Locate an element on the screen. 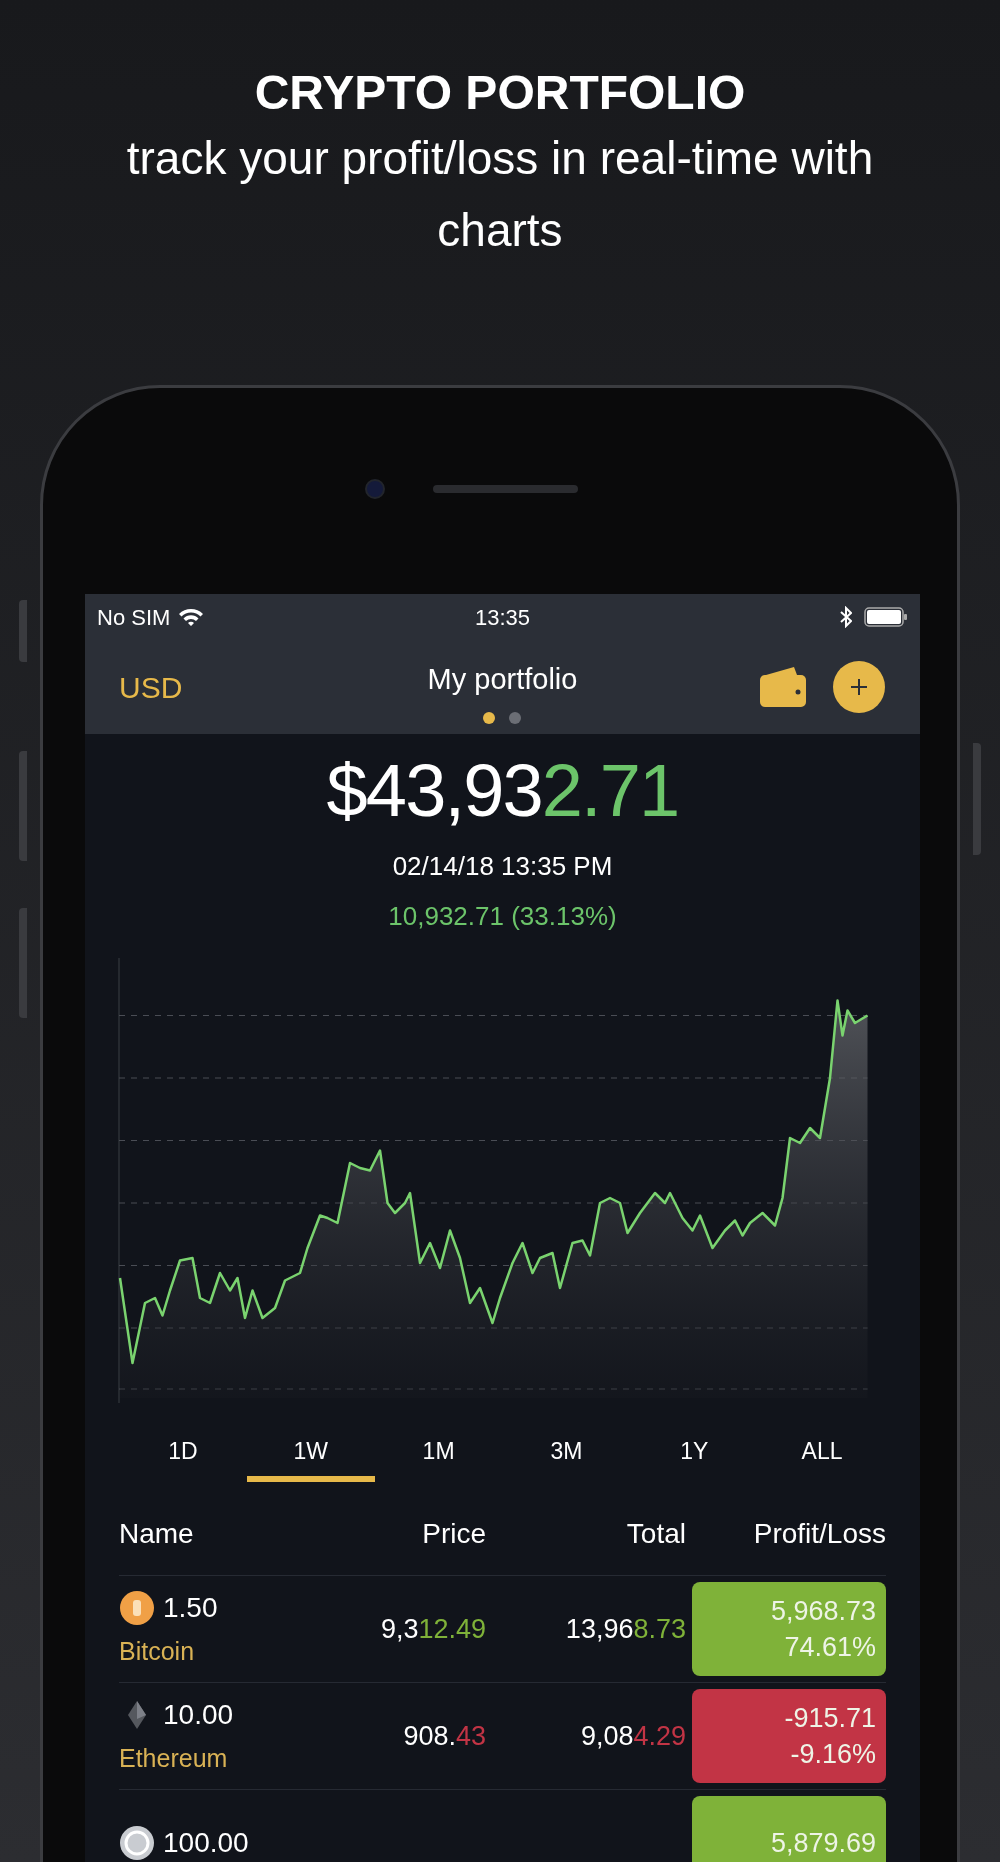 This screenshot has width=1000, height=1862. coin-amount: 100.00 is located at coordinates (206, 1843).